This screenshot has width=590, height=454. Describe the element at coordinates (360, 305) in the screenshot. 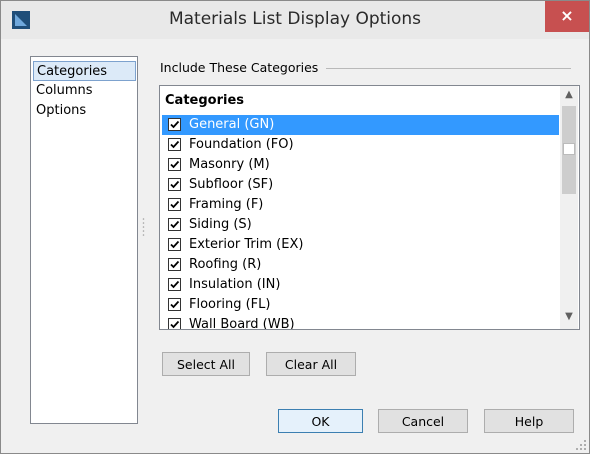

I see `list-item: Flooring (FL)` at that location.